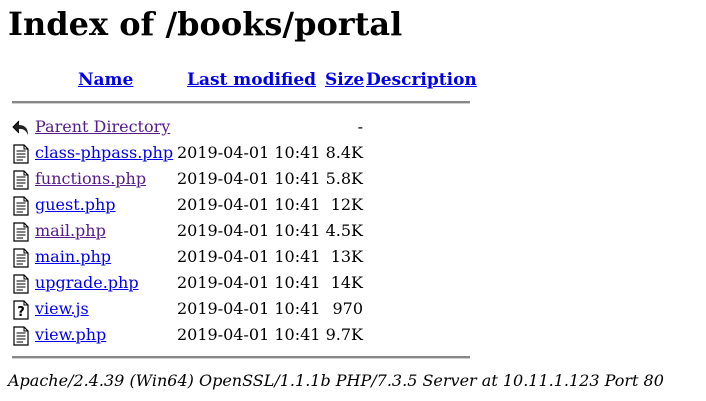 Image resolution: width=706 pixels, height=401 pixels. I want to click on file-row: class-phpass.php 2019-04-01 10:41 8.4K, so click(353, 153).